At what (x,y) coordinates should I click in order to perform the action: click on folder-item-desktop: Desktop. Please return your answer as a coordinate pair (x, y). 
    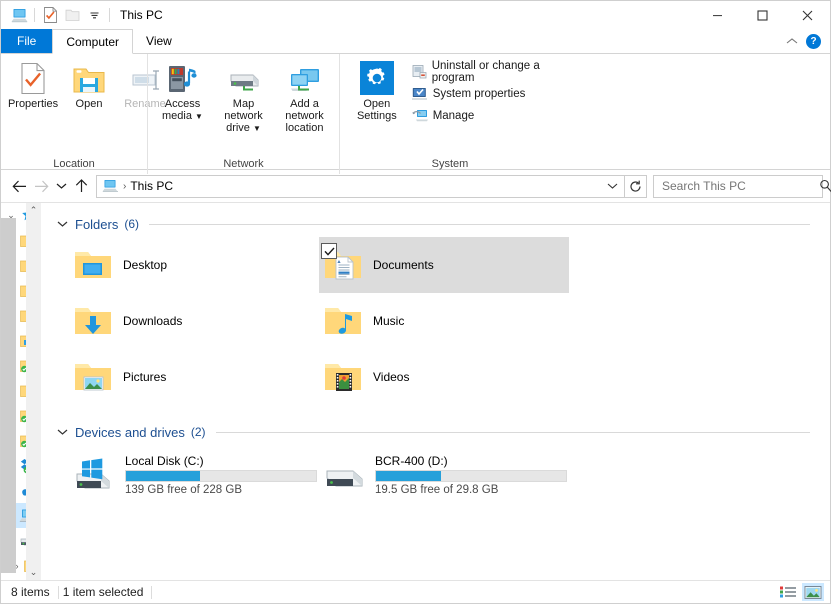
    Looking at the image, I should click on (194, 265).